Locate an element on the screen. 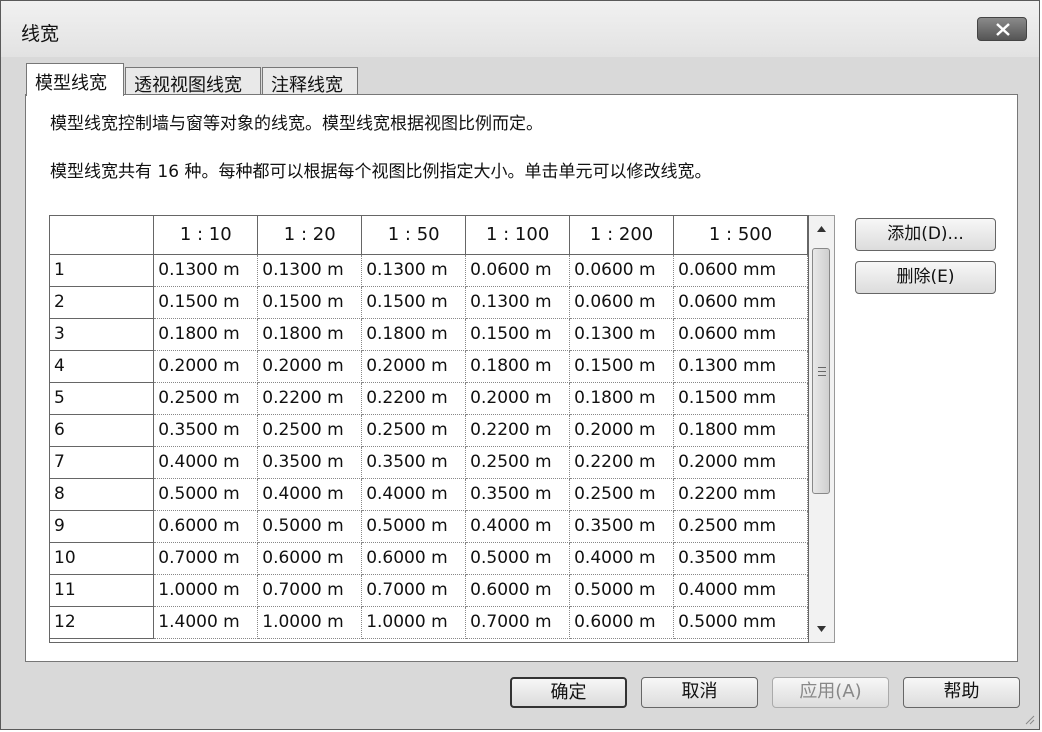 The height and width of the screenshot is (732, 1042). delete-button: 删除(E) is located at coordinates (925, 277).